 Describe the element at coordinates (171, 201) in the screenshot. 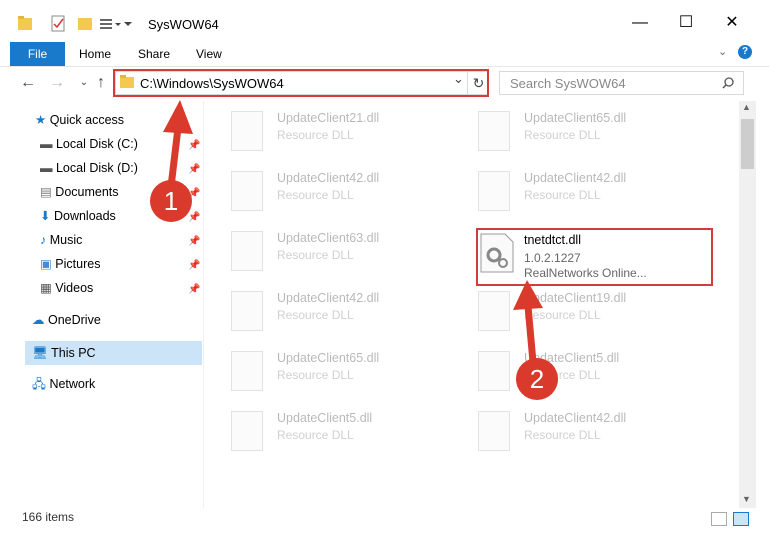

I see `step-1-marker: 1` at that location.